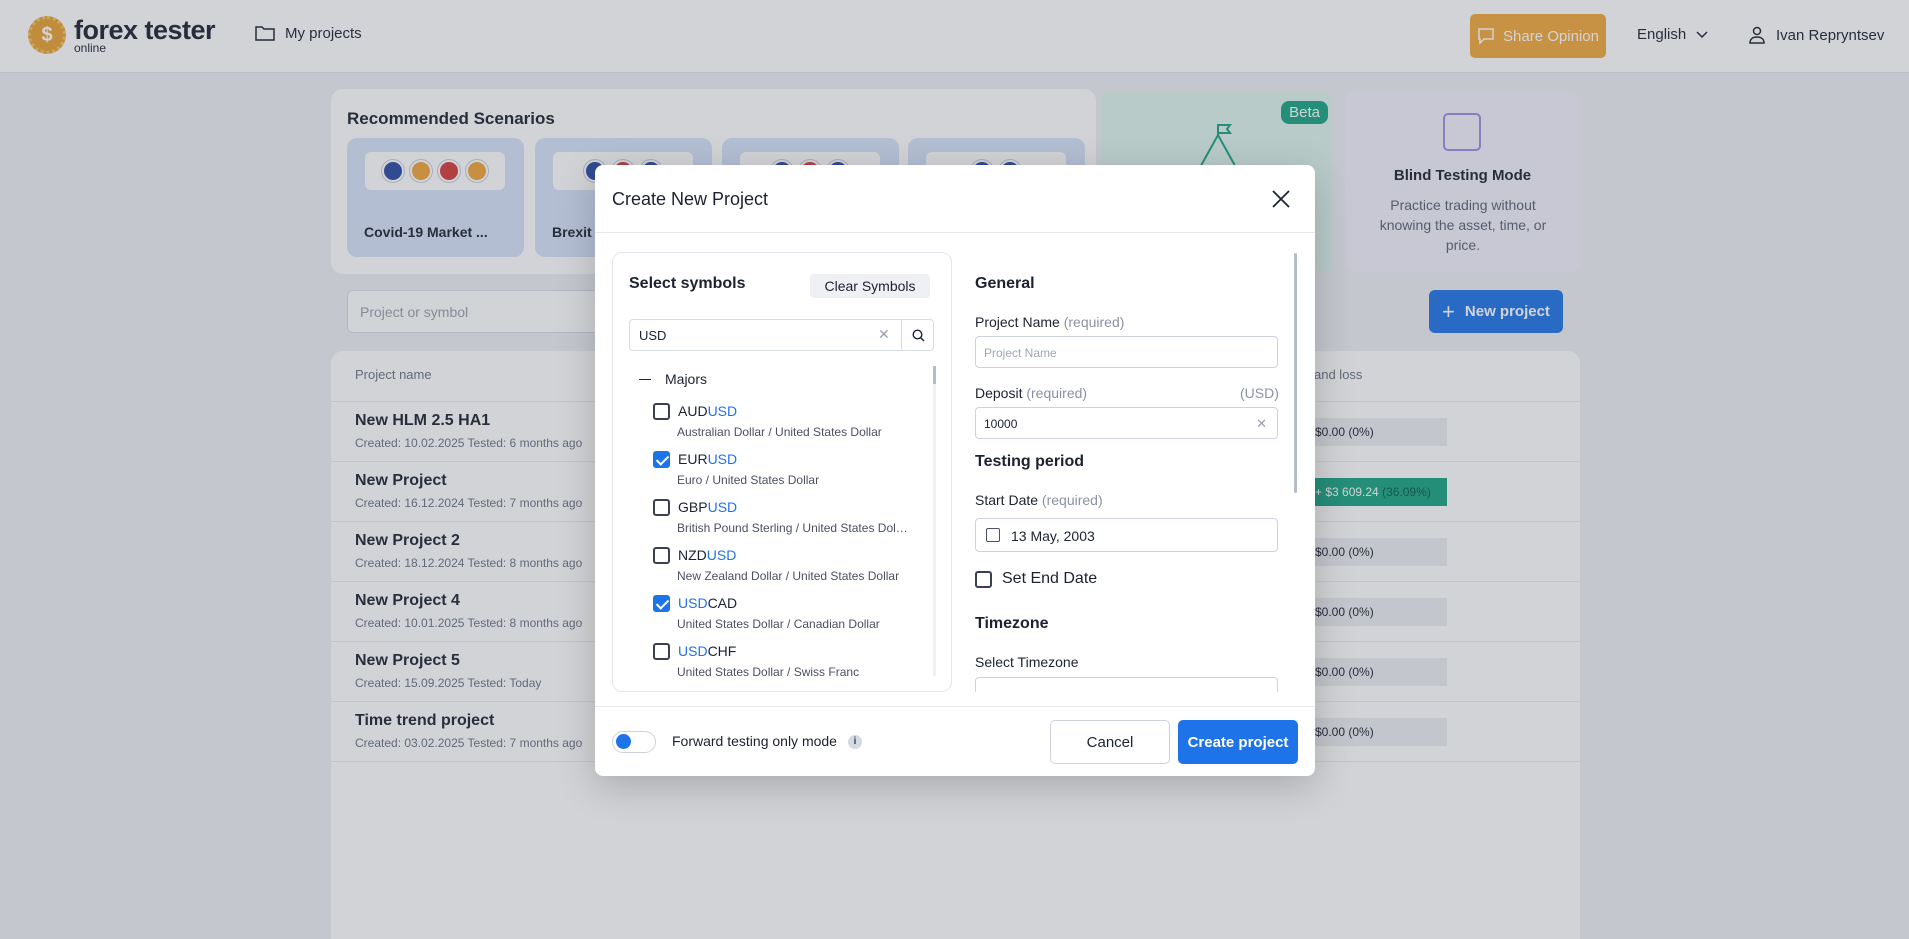 The height and width of the screenshot is (939, 1909). I want to click on symbol-code: USDCHF, so click(707, 651).